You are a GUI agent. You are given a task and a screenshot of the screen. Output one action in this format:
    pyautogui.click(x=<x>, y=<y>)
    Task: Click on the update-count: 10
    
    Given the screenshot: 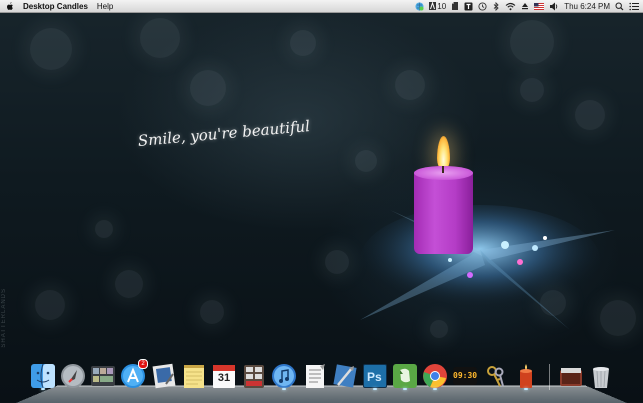 What is the action you would take?
    pyautogui.click(x=442, y=6)
    